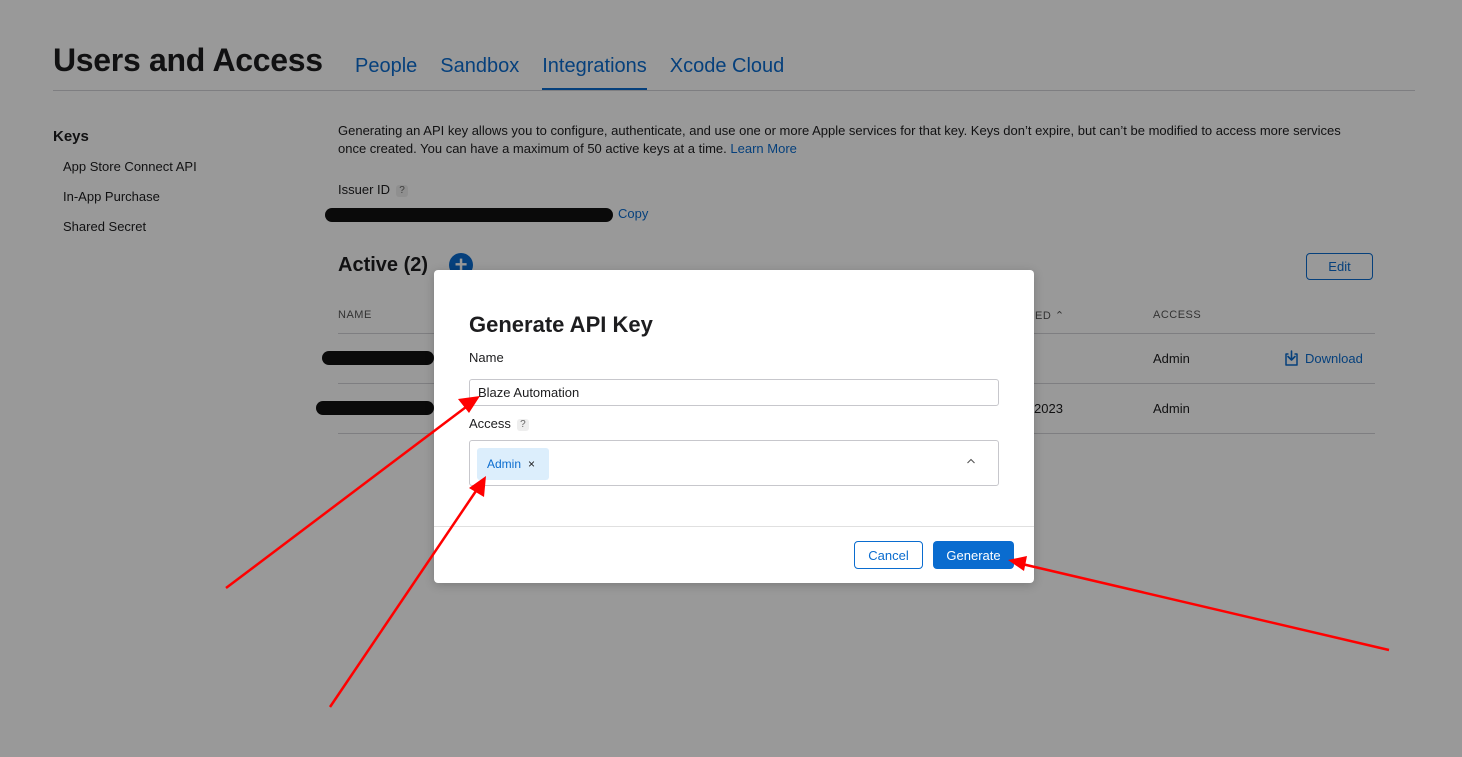 The height and width of the screenshot is (757, 1462). I want to click on access-select: Admin ×, so click(734, 463).